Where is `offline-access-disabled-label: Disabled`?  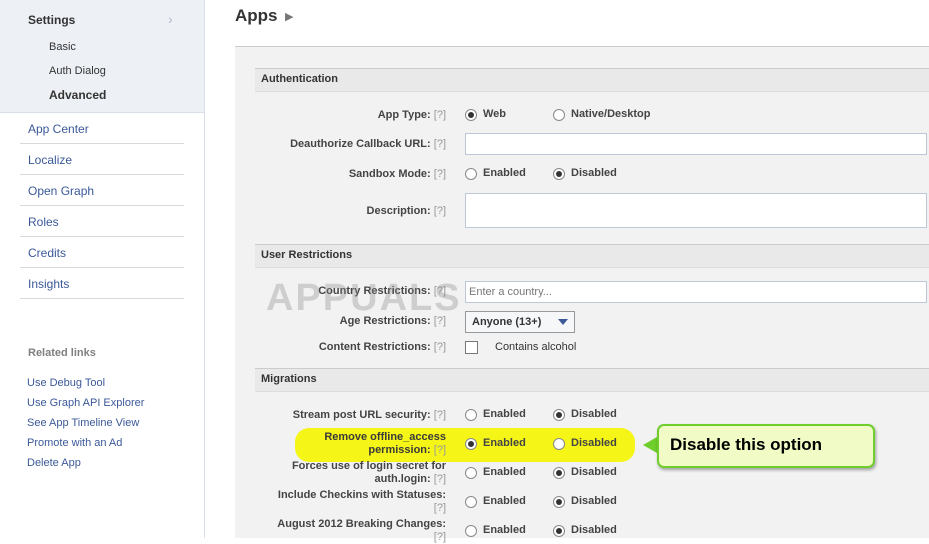
offline-access-disabled-label: Disabled is located at coordinates (594, 443).